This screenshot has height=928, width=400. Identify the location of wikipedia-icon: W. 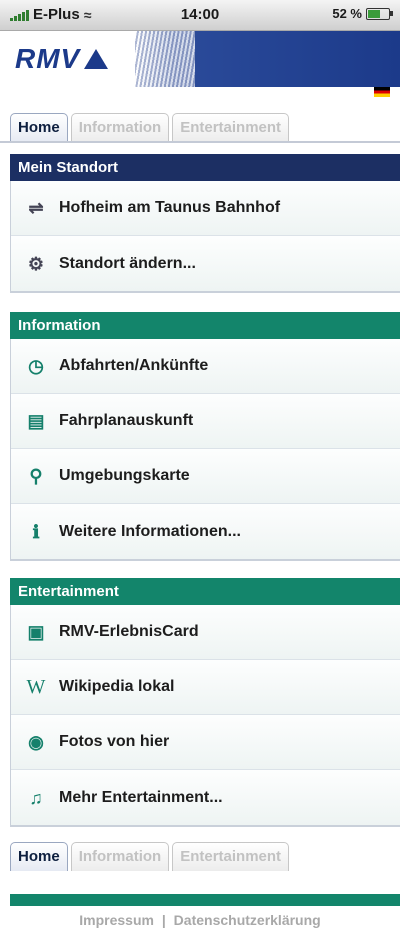
(36, 687).